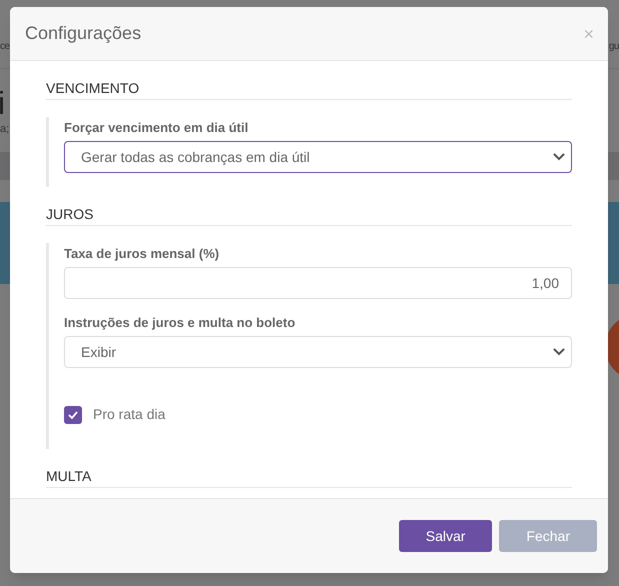 This screenshot has height=586, width=619. What do you see at coordinates (318, 352) in the screenshot?
I see `select-field: Exibir` at bounding box center [318, 352].